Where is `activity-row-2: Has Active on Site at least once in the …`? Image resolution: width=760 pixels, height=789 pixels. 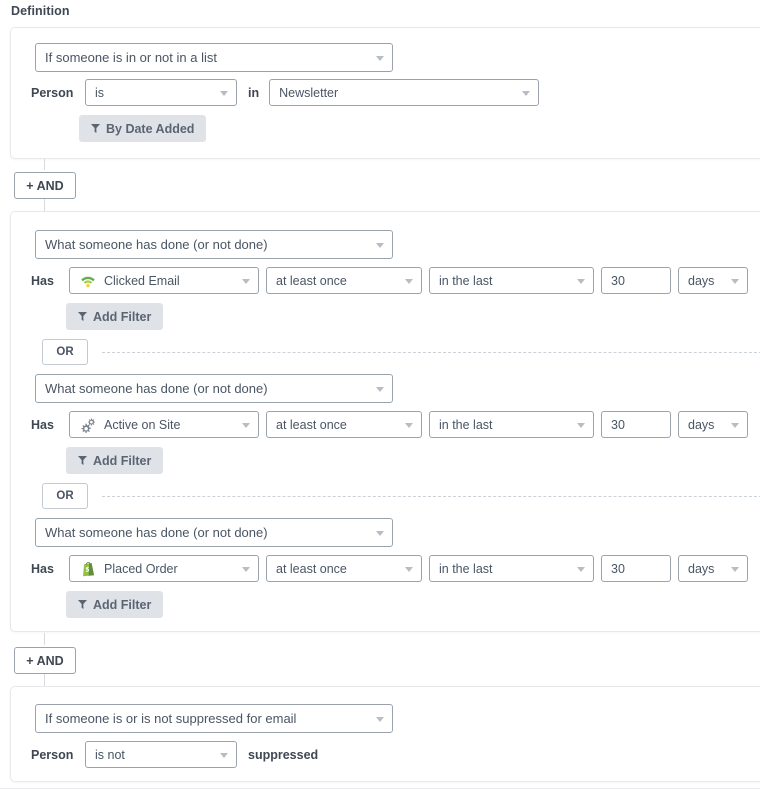 activity-row-2: Has Active on Site at least once in the … is located at coordinates (389, 424).